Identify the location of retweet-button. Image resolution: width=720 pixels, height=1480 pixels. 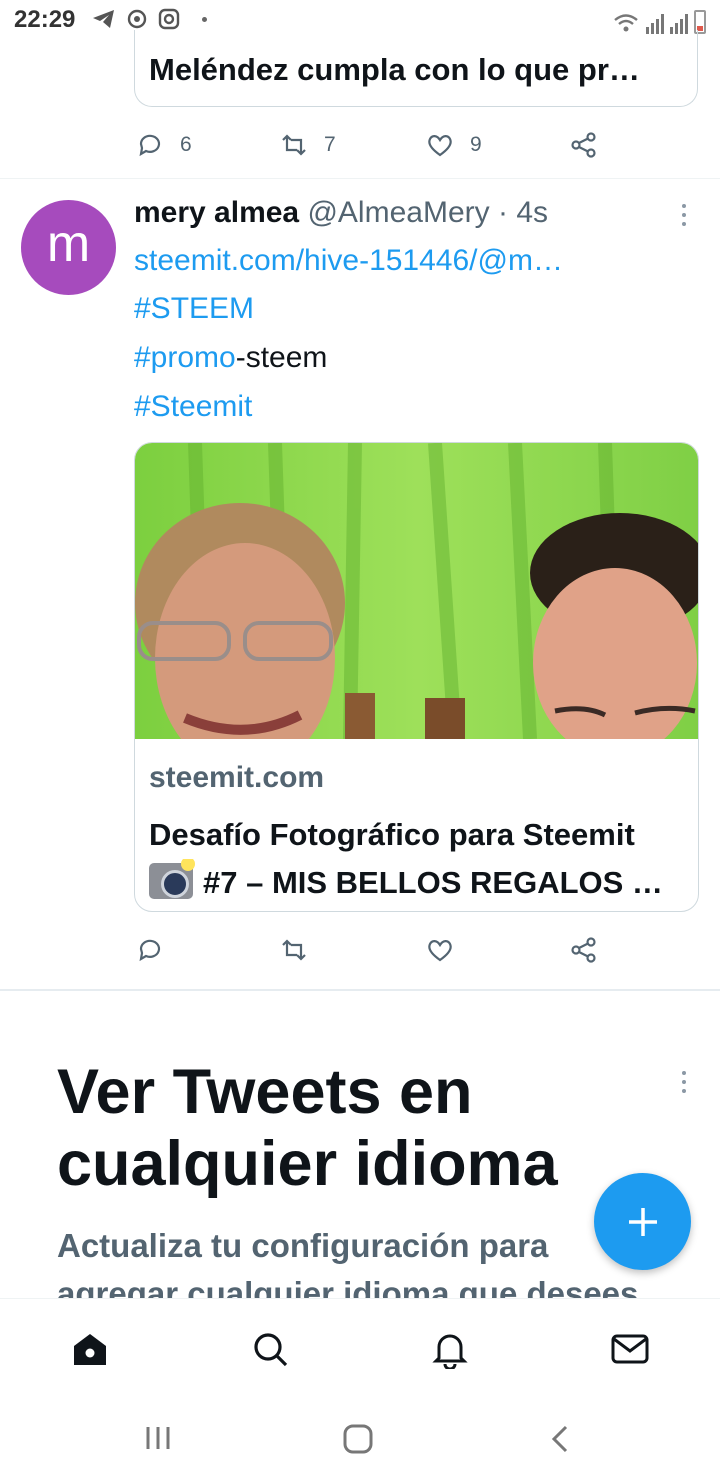
(294, 950).